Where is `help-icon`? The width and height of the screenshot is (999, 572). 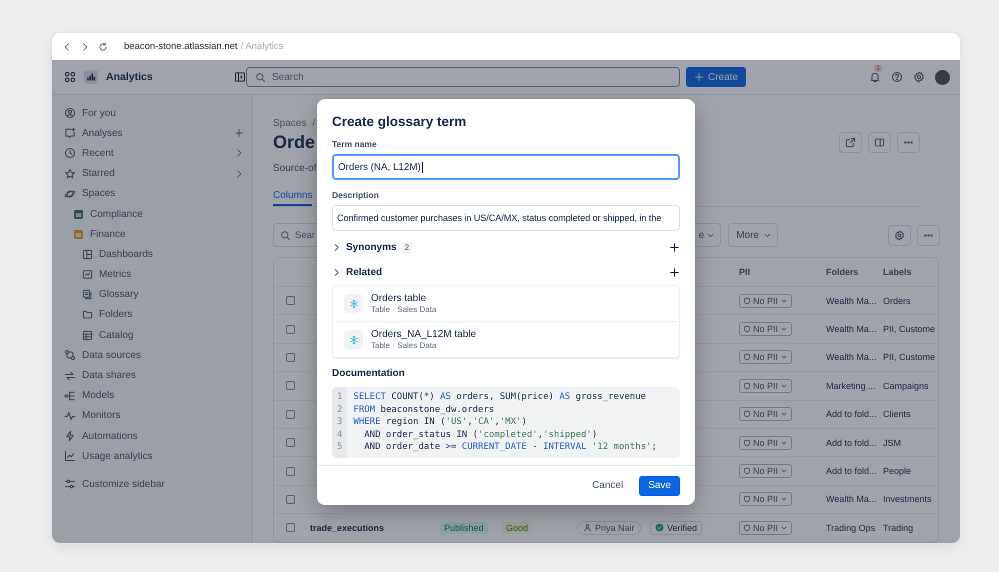
help-icon is located at coordinates (897, 77).